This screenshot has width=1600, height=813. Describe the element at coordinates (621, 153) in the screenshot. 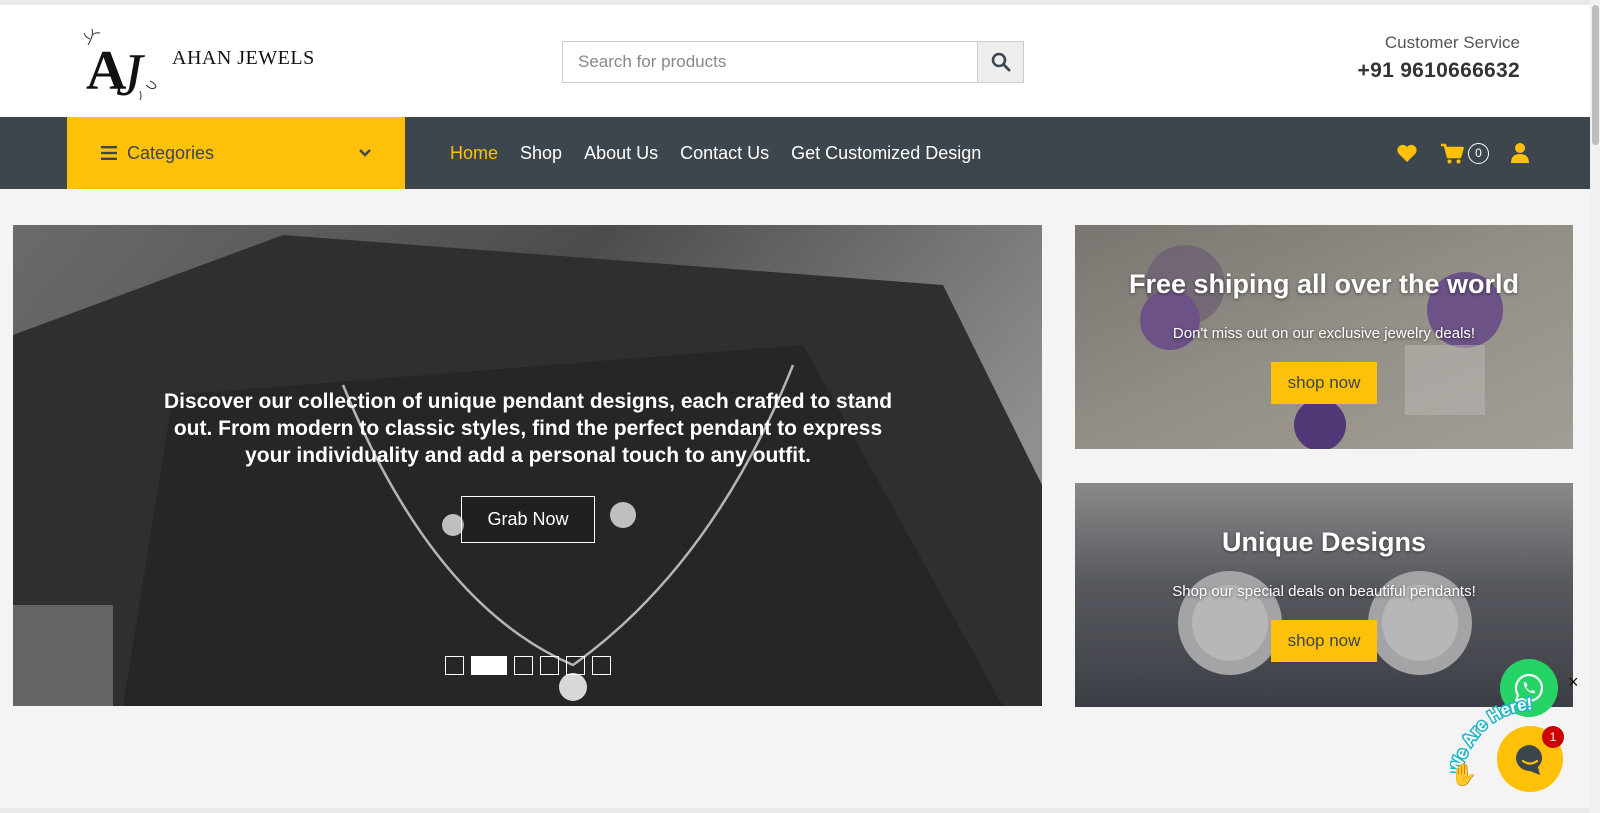

I see `nav-link-about-us: About Us` at that location.